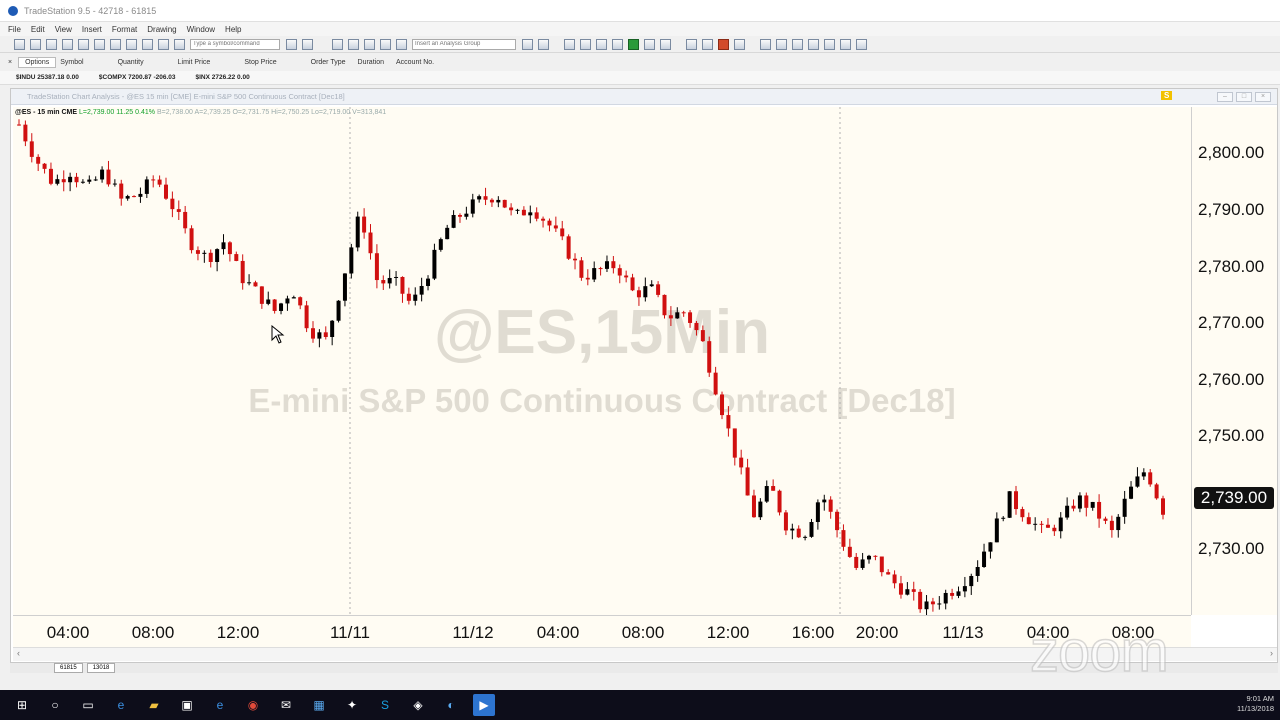 The width and height of the screenshot is (1280, 720). I want to click on tab-symbol: Symbol, so click(71, 62).